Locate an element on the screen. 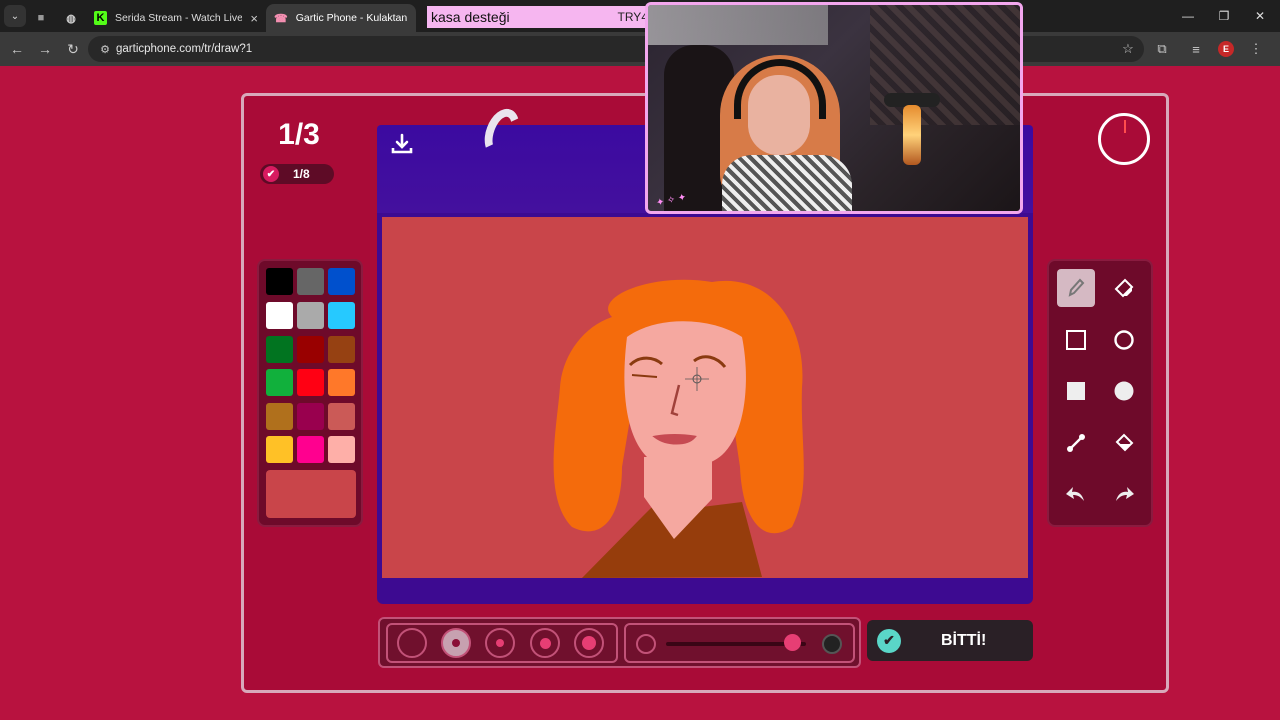 This screenshot has height=720, width=1280. forward-button: → is located at coordinates (45, 49).